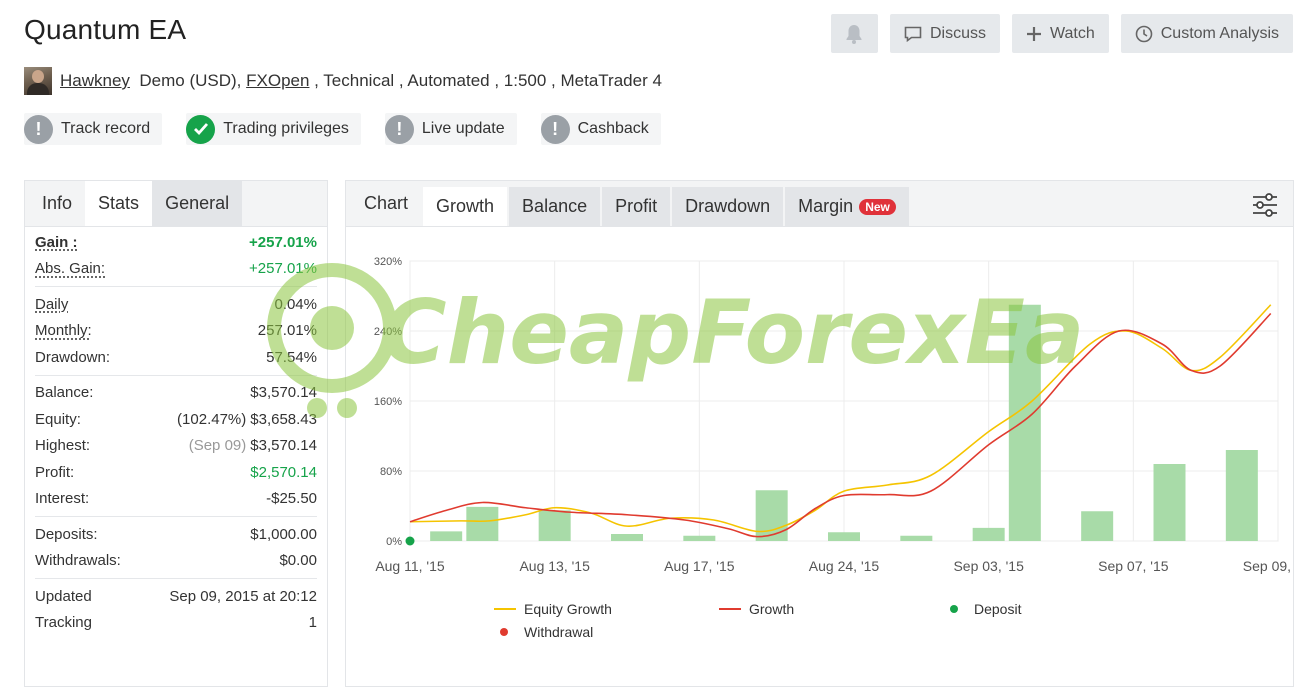 The width and height of the screenshot is (1315, 697). What do you see at coordinates (844, 566) in the screenshot?
I see `x-tick-label: Aug 24, '15` at bounding box center [844, 566].